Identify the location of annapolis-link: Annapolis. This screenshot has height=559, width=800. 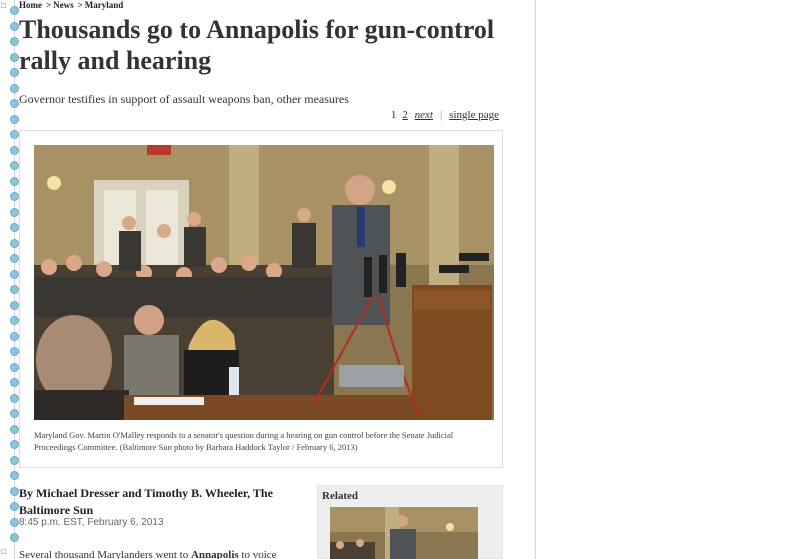
(215, 554).